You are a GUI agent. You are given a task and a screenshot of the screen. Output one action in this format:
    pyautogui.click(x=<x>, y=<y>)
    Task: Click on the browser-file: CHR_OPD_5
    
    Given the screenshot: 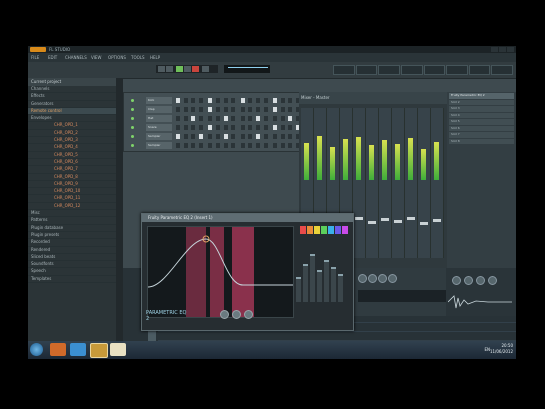 What is the action you would take?
    pyautogui.click(x=72, y=155)
    